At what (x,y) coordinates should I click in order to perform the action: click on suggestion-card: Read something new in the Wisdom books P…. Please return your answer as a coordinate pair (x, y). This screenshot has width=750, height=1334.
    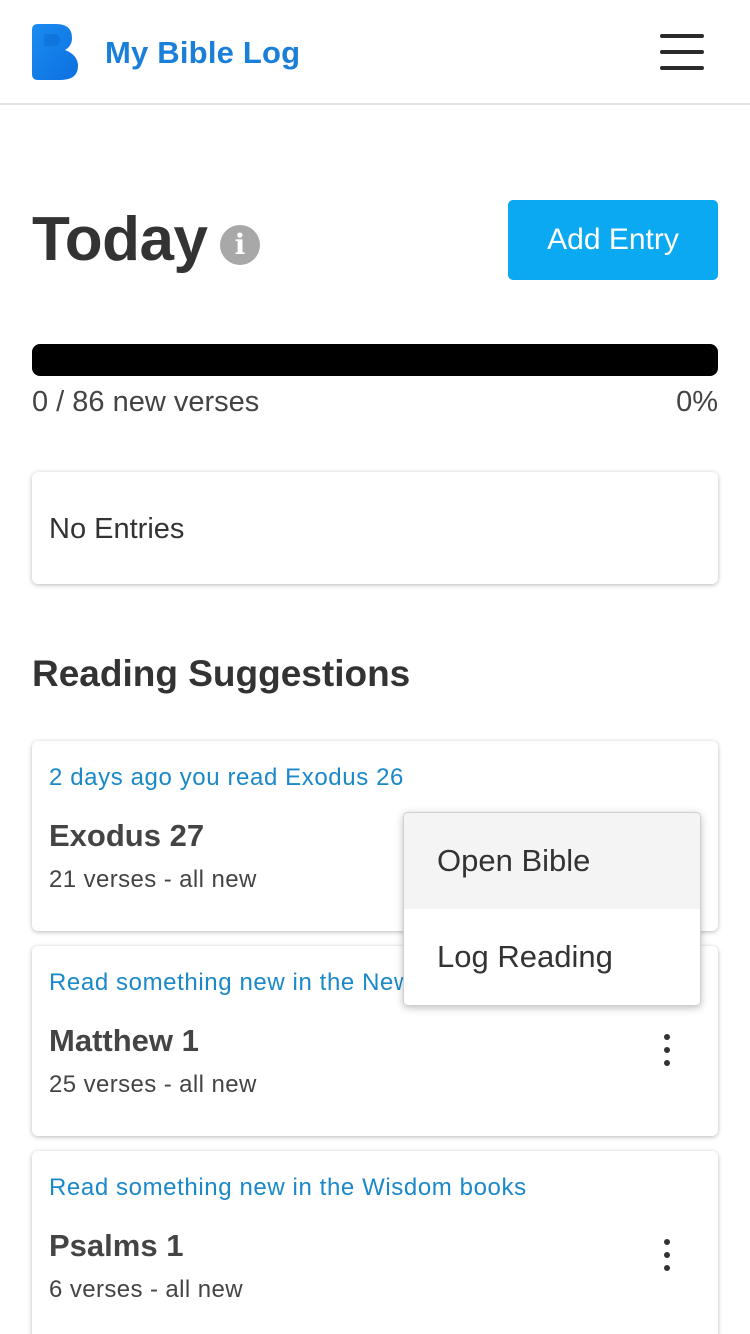
    Looking at the image, I should click on (375, 1242).